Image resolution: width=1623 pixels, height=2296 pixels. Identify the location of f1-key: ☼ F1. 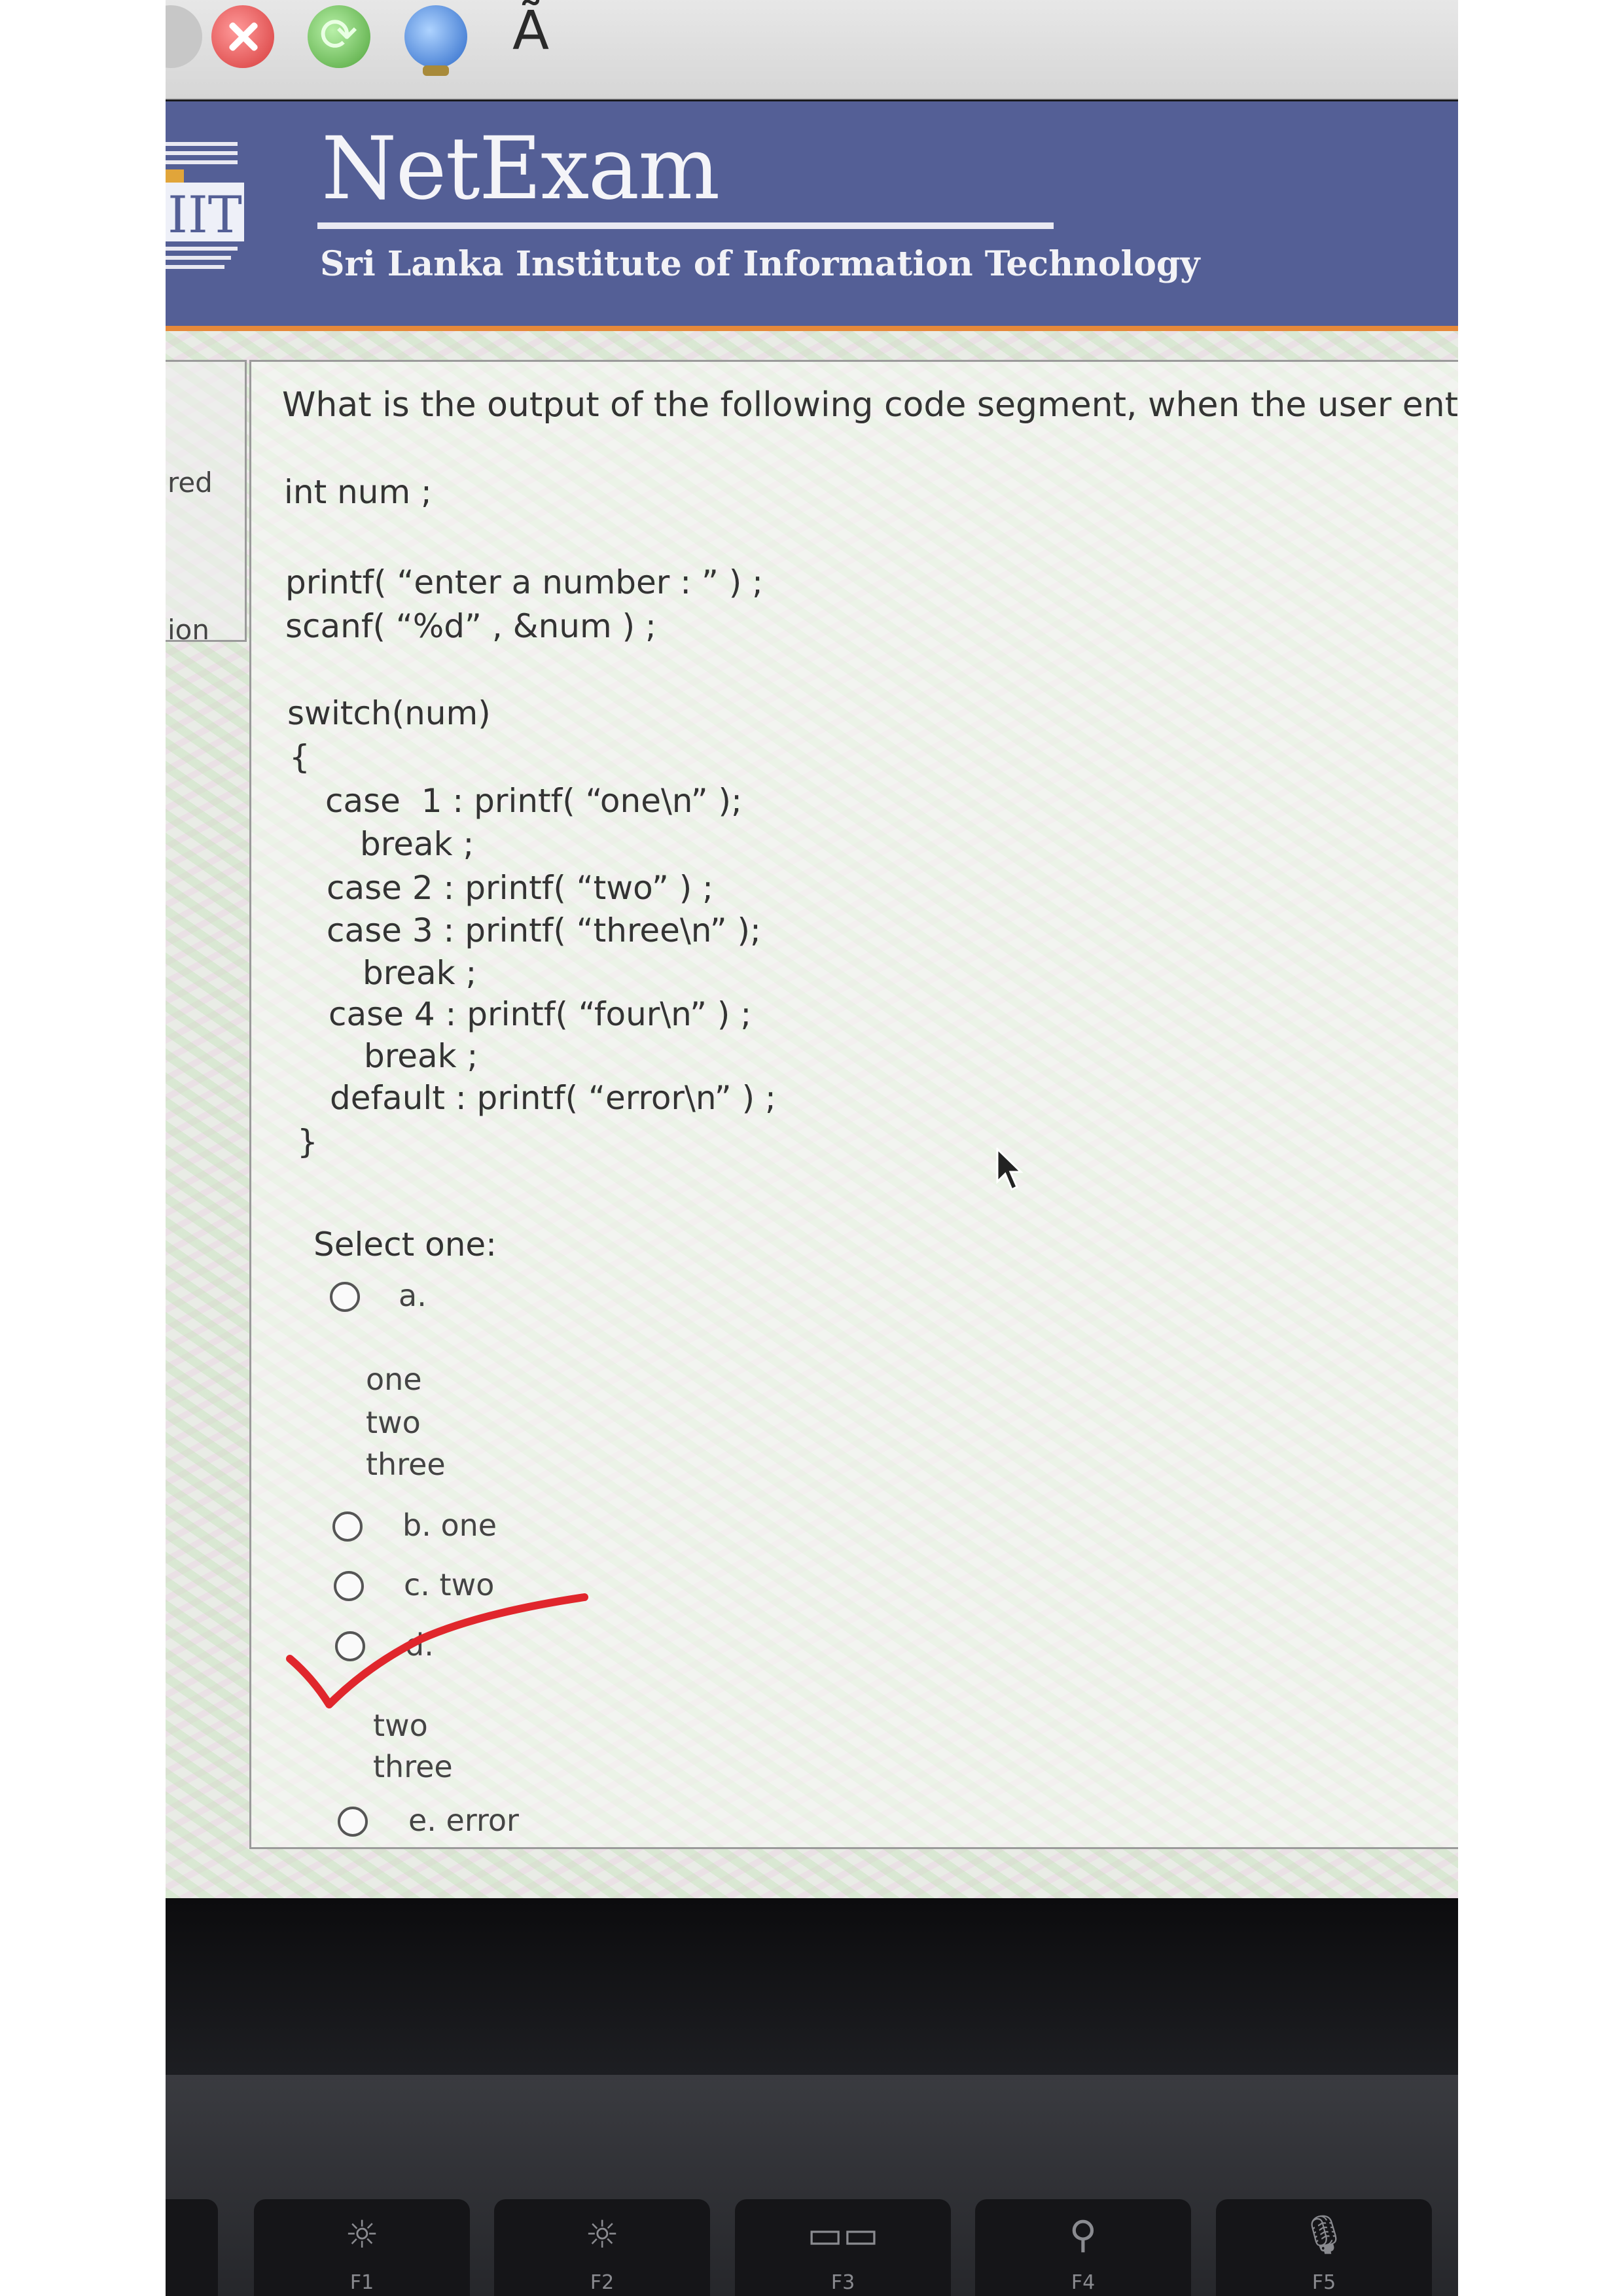
(362, 2247).